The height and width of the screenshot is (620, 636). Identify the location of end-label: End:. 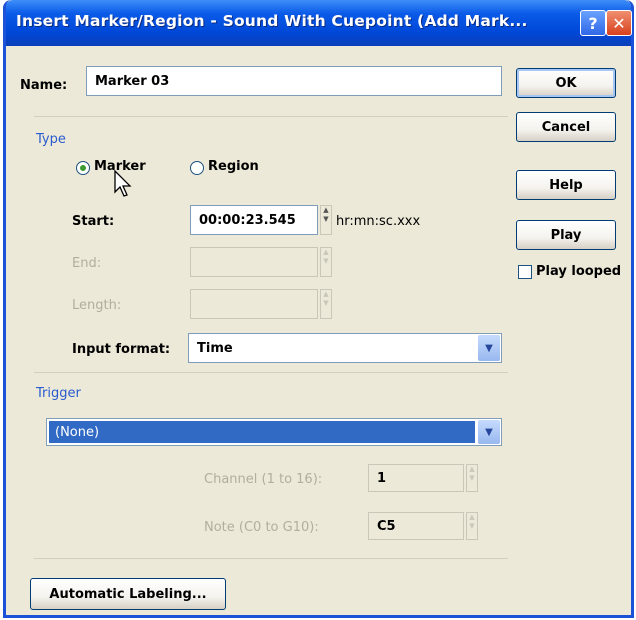
(87, 263).